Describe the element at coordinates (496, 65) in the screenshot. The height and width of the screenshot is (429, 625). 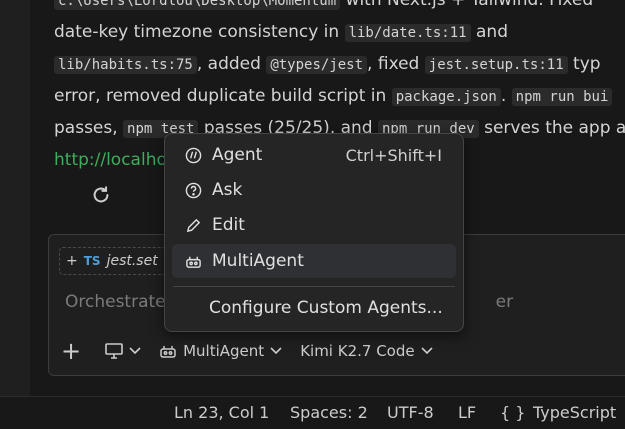
I see `code-ref: jest.setup.ts:11` at that location.